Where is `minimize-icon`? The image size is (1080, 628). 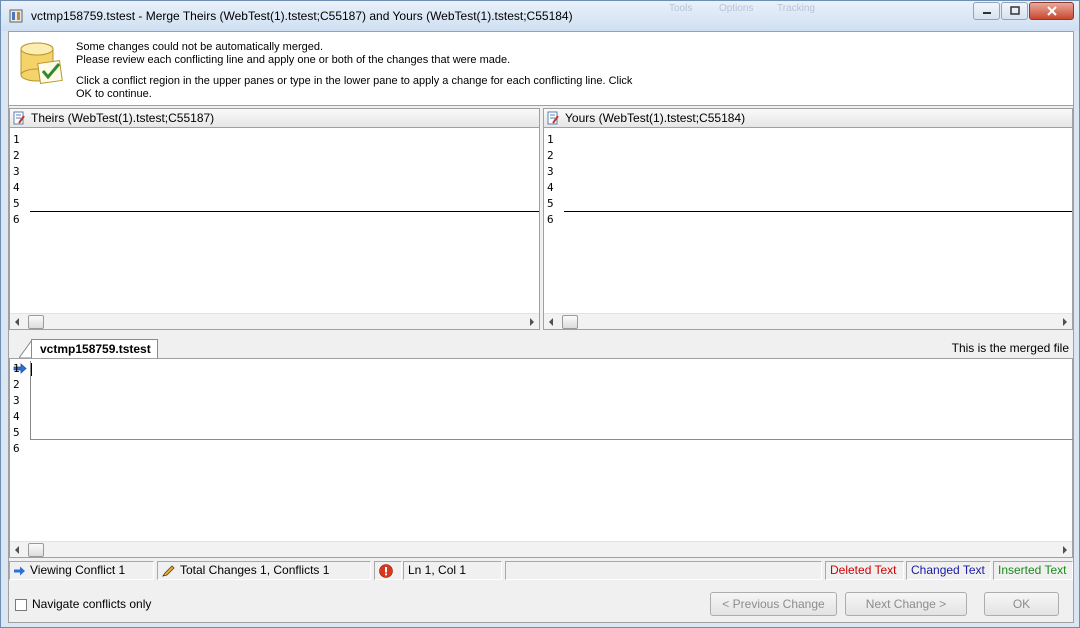 minimize-icon is located at coordinates (986, 13).